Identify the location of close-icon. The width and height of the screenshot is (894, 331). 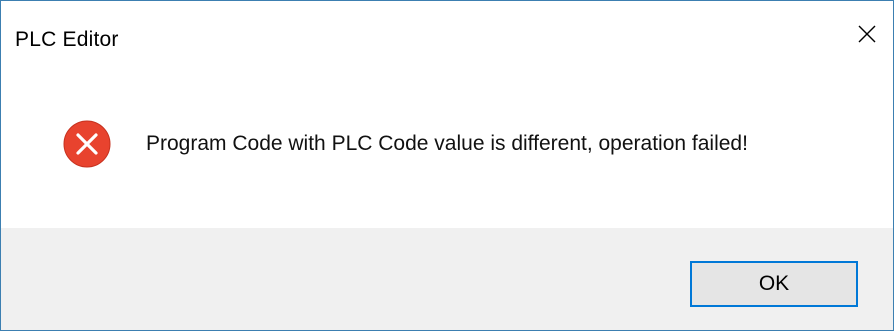
(867, 36).